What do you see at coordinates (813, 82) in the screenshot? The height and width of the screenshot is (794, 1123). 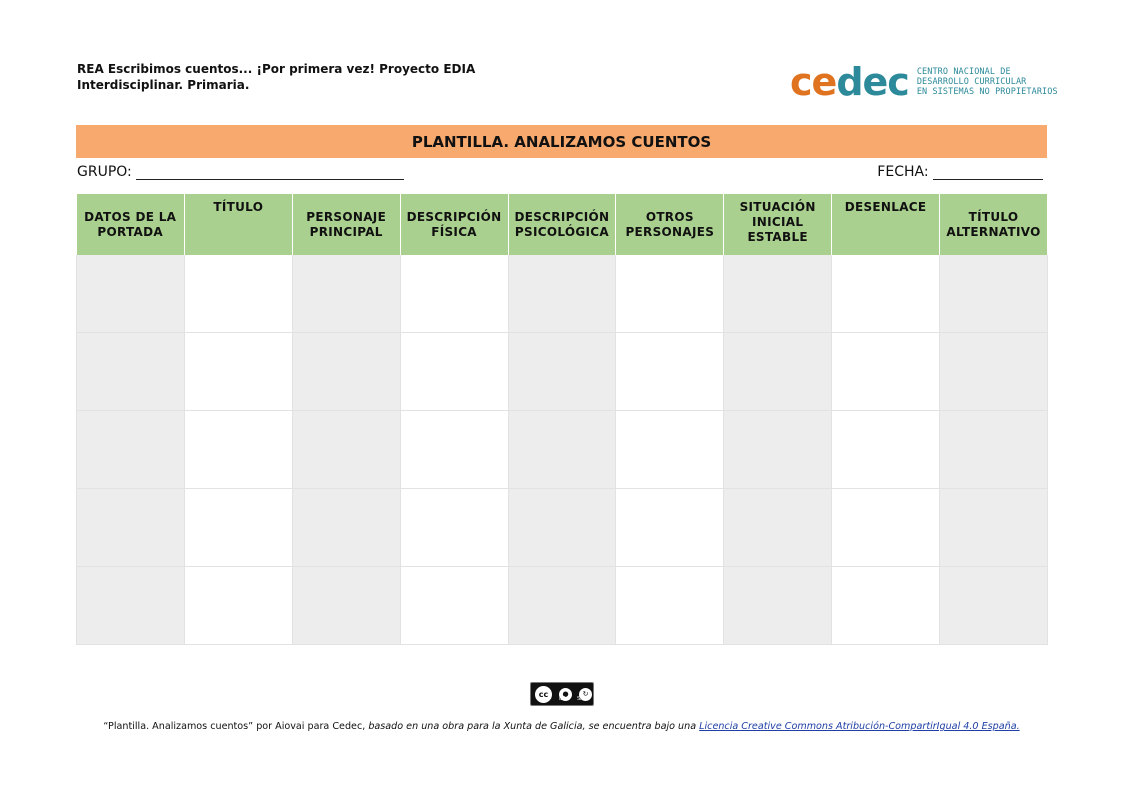 I see `logo-word-orange: ce` at bounding box center [813, 82].